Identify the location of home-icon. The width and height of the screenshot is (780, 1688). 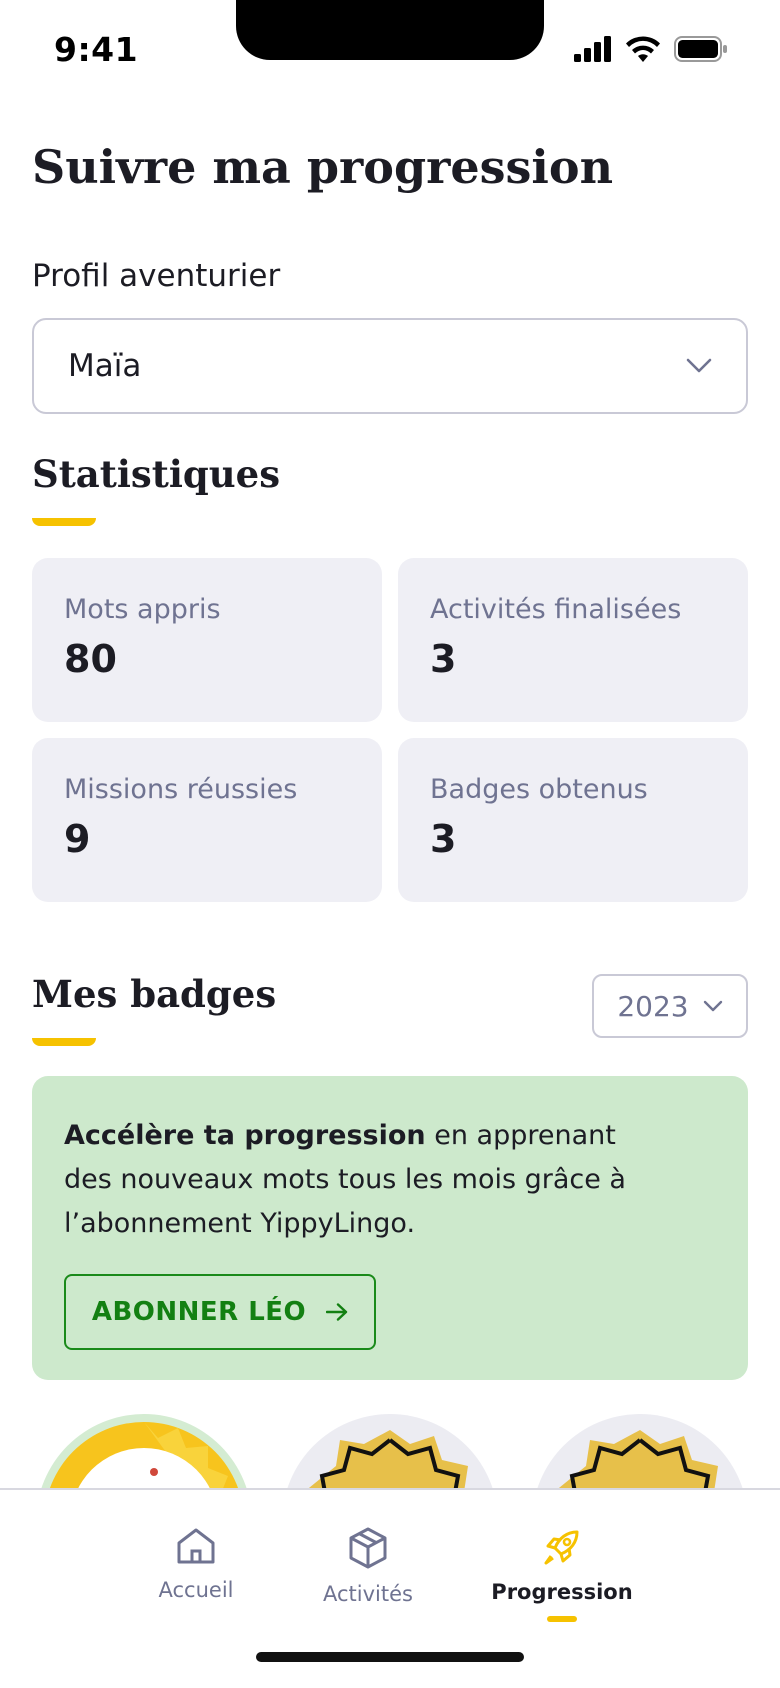
(196, 1546).